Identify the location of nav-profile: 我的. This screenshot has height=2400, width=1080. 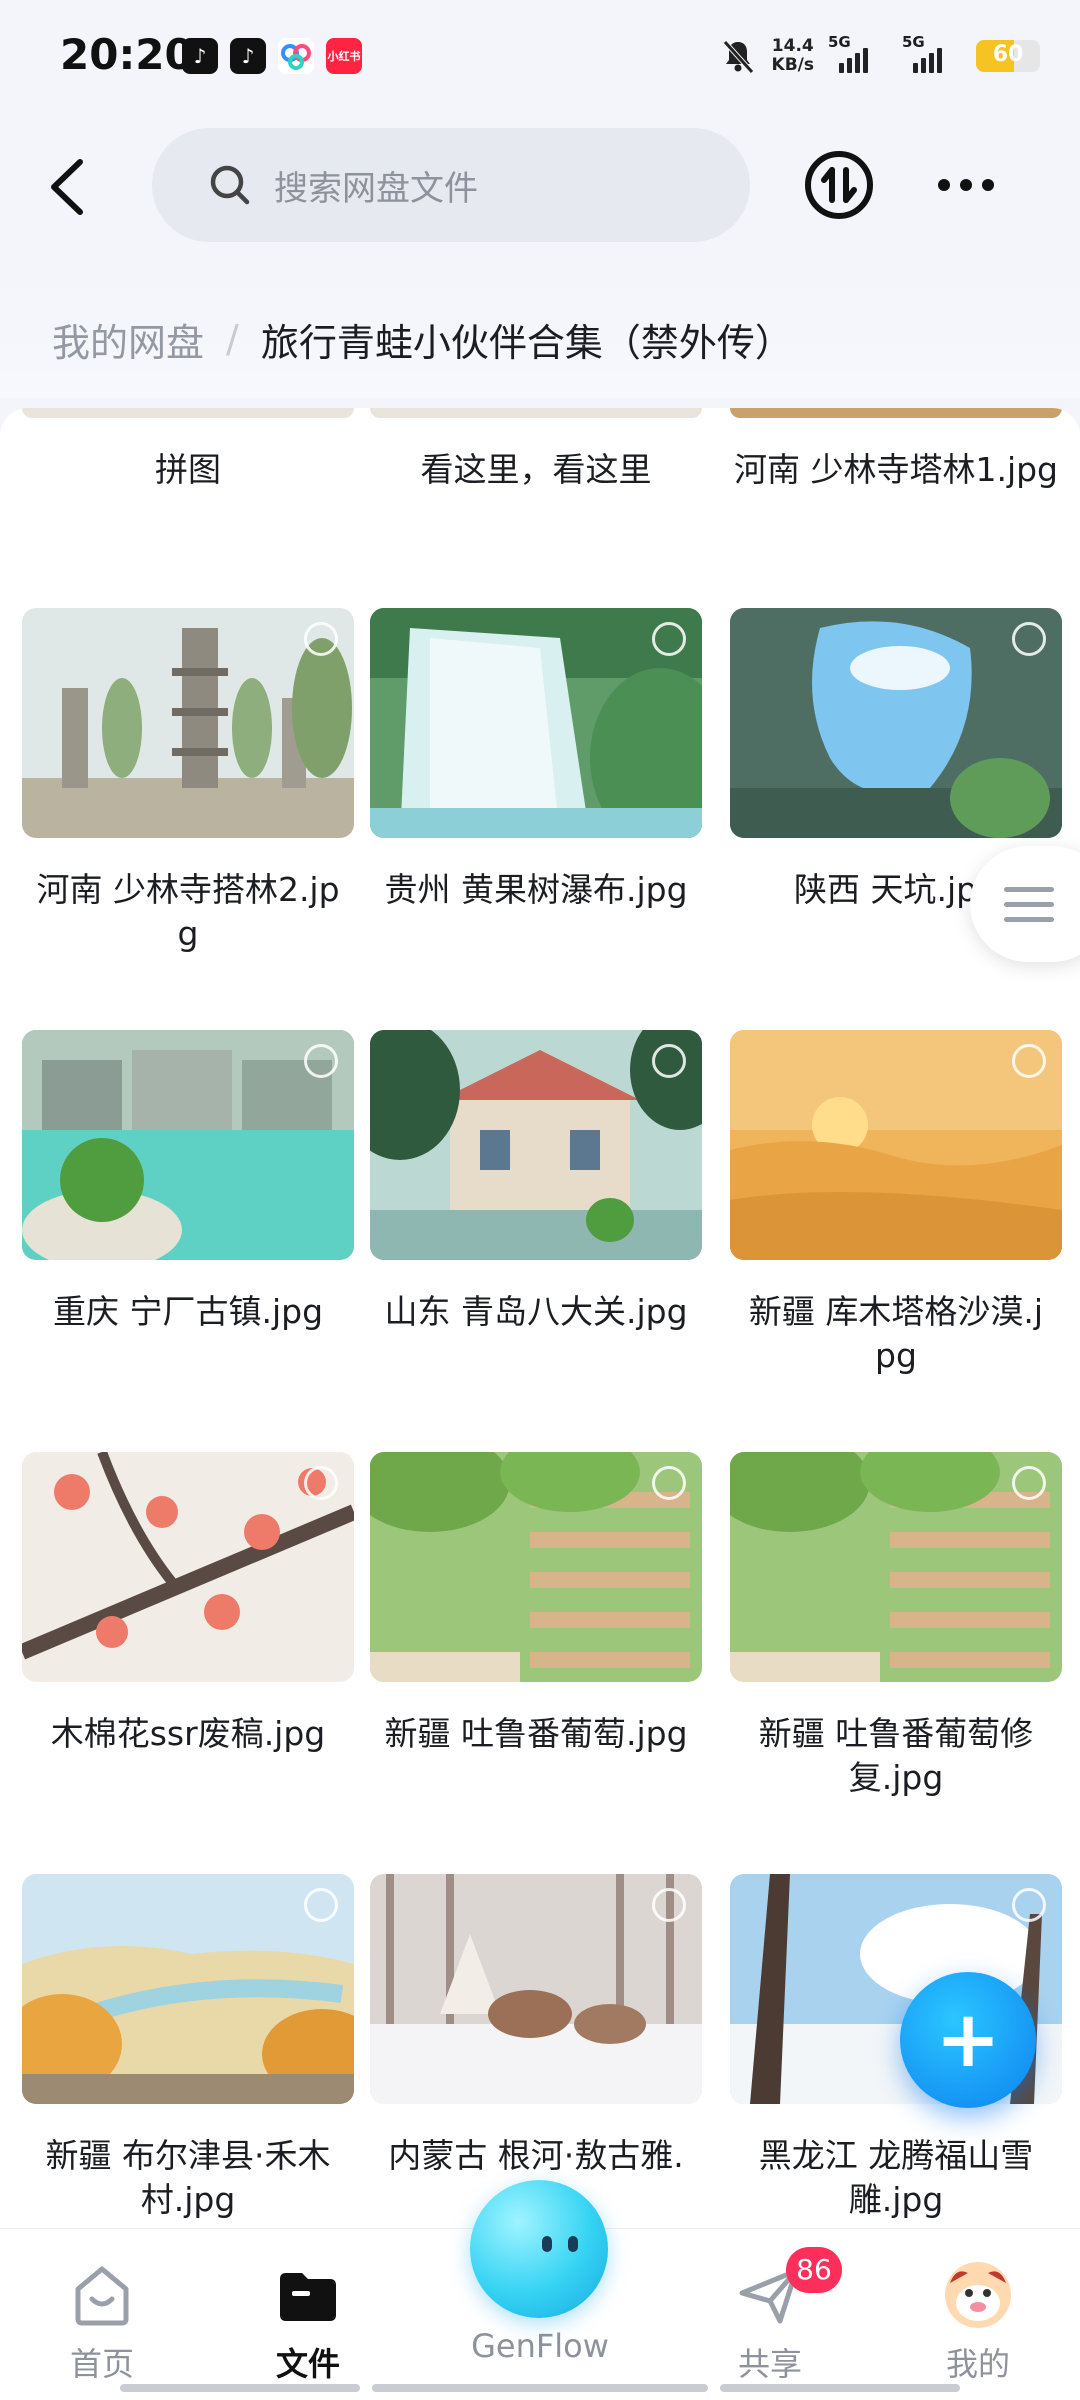
(978, 2322).